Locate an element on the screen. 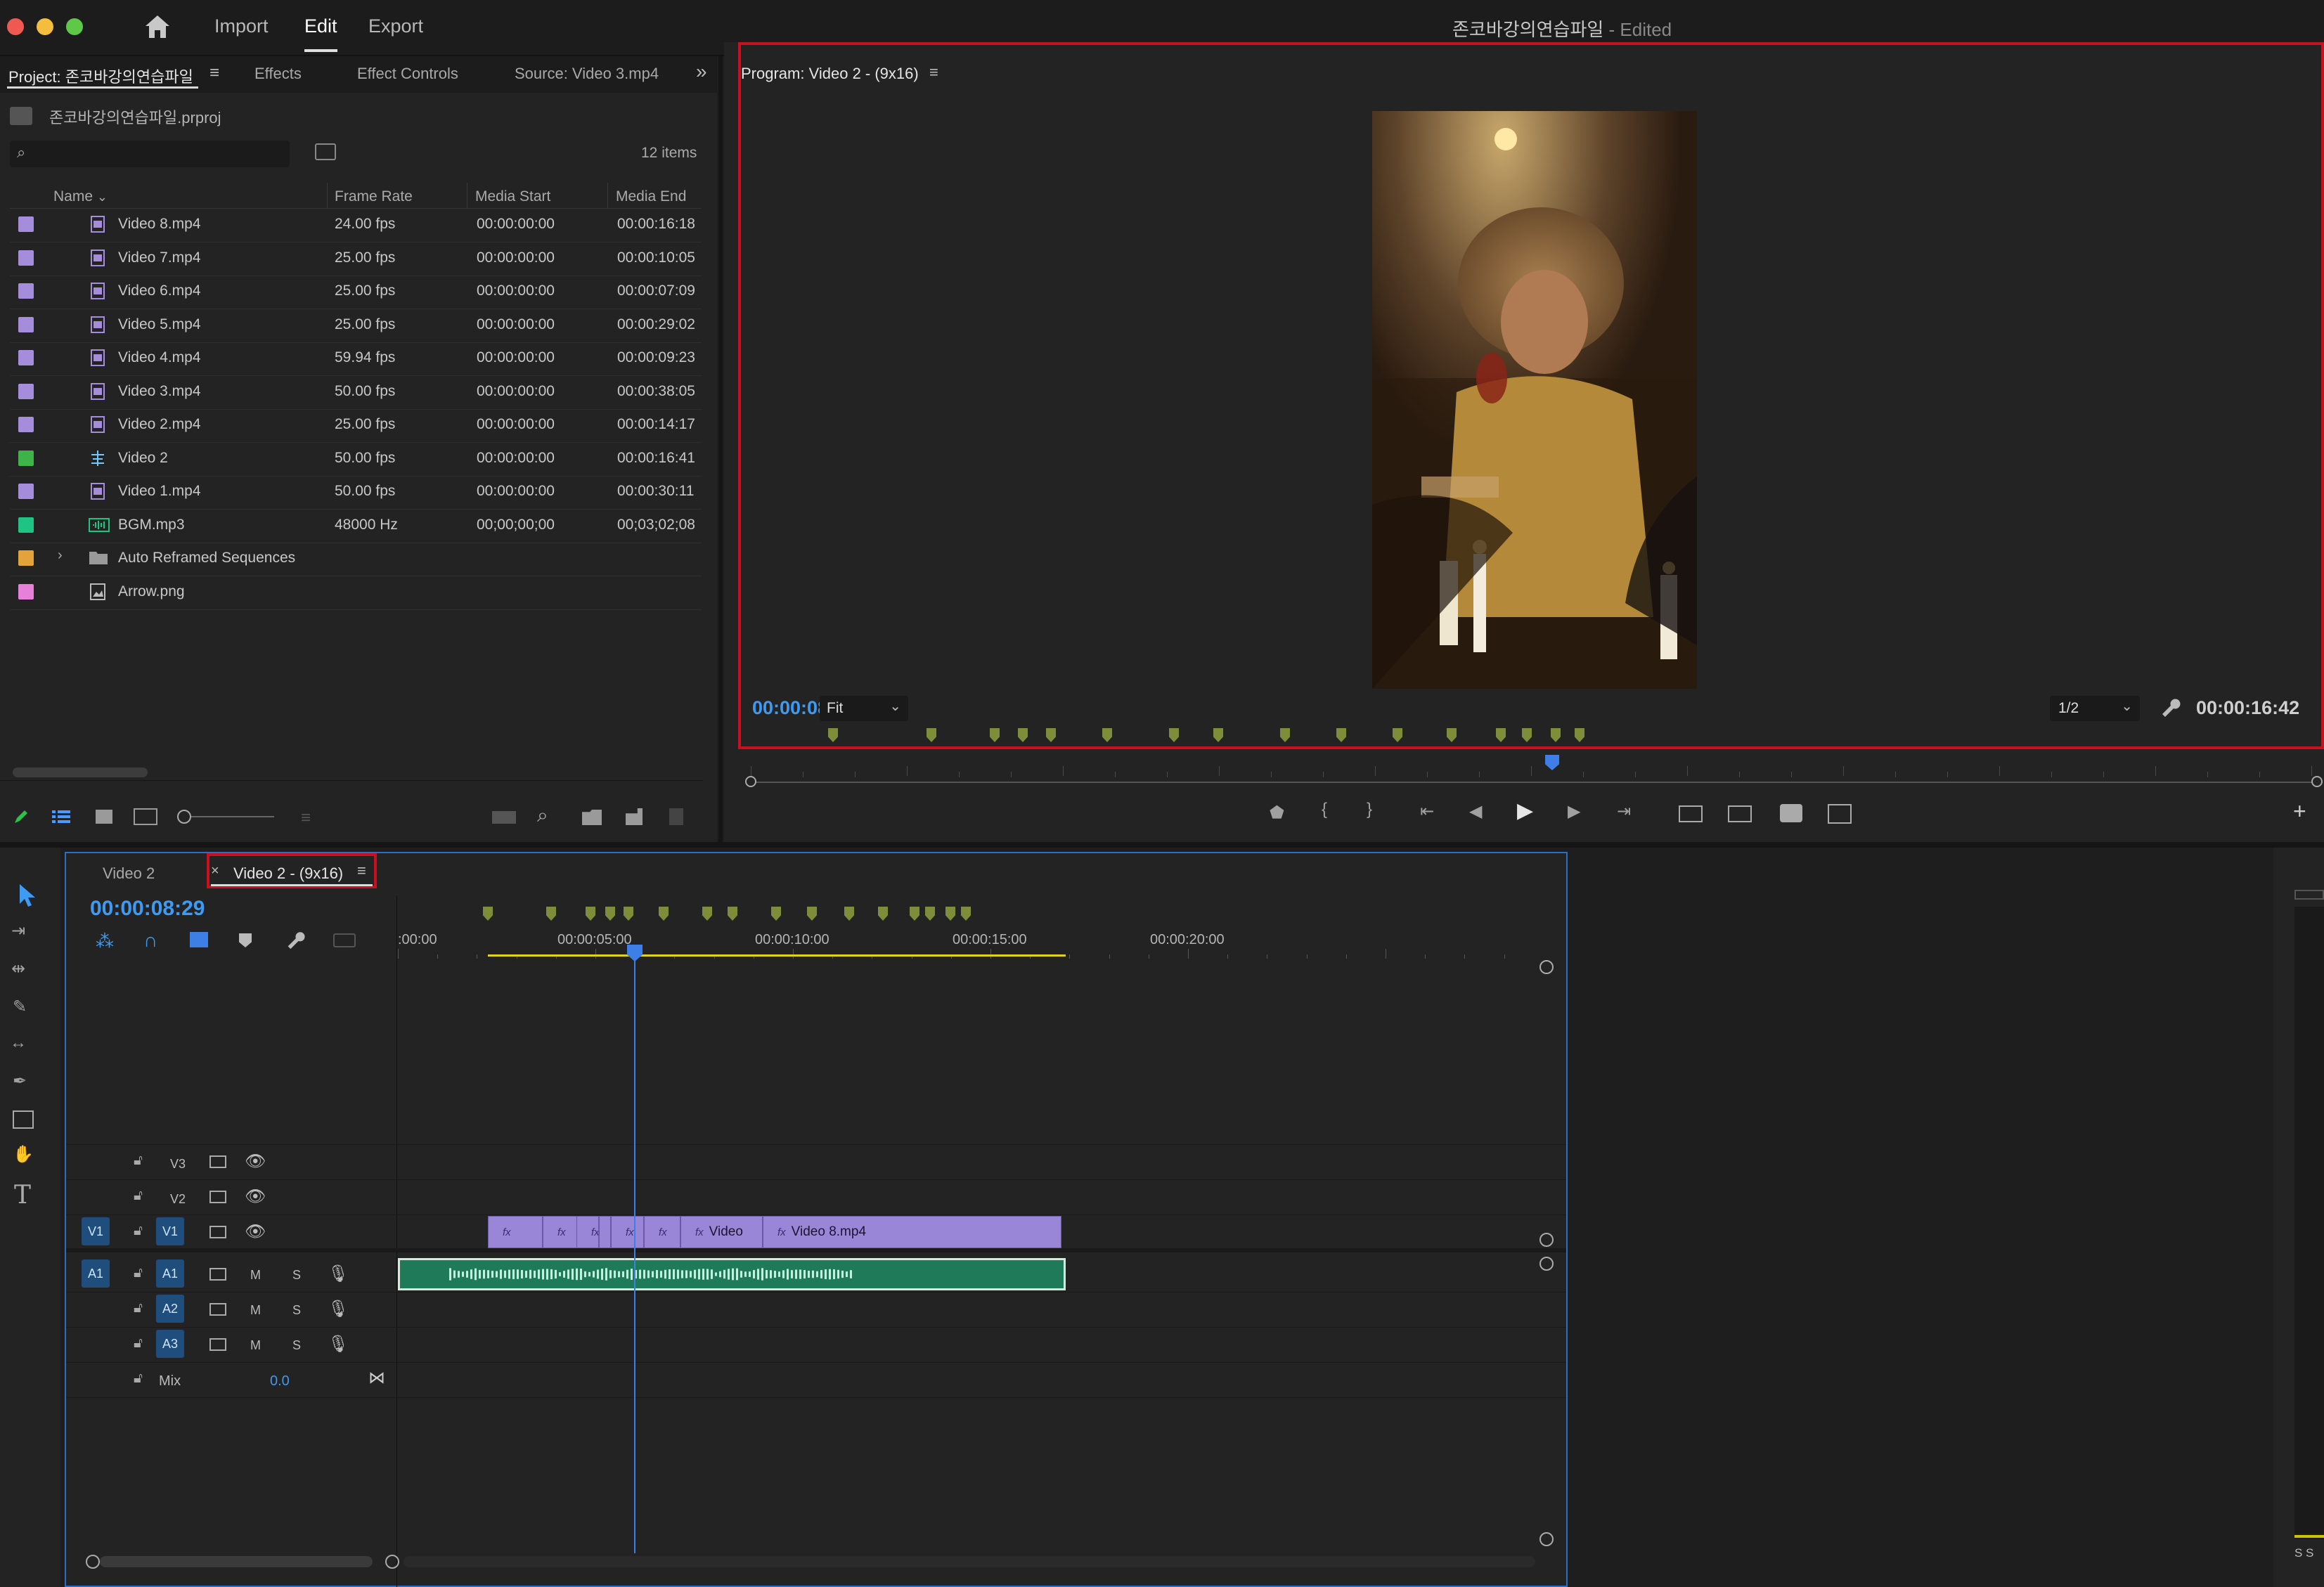 This screenshot has width=2324, height=1587. expand-chevron-icon: › is located at coordinates (60, 556).